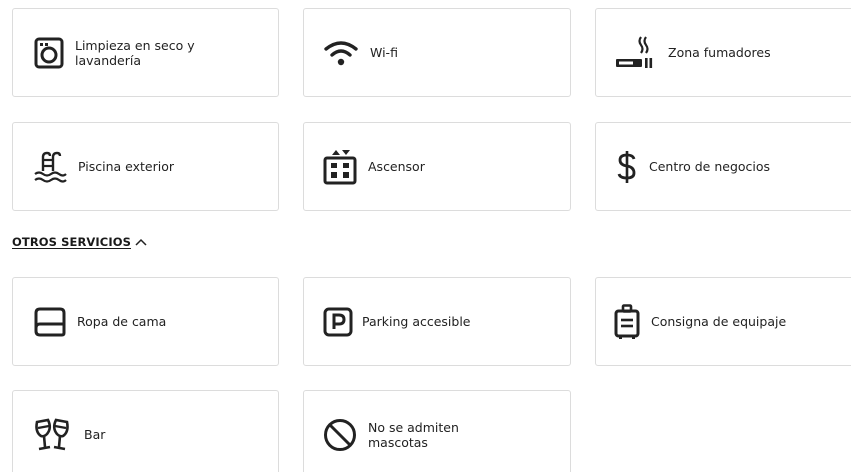 Image resolution: width=851 pixels, height=472 pixels. What do you see at coordinates (340, 167) in the screenshot?
I see `elevator-icon` at bounding box center [340, 167].